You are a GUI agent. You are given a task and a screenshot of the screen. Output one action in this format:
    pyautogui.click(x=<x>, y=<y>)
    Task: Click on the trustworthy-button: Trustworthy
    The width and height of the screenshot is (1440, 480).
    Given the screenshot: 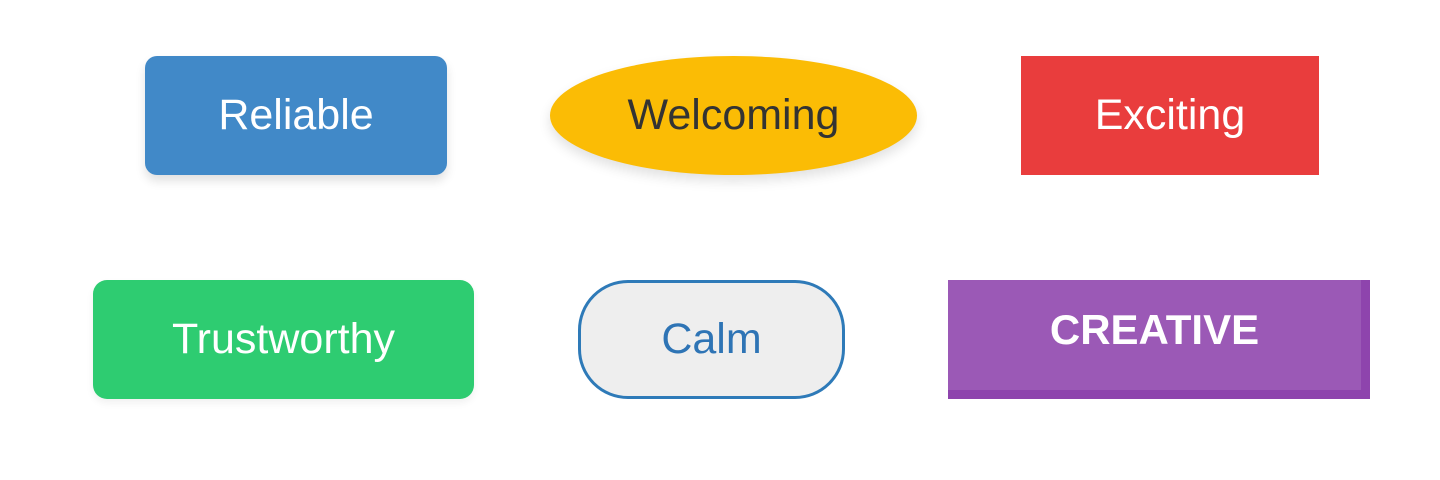 What is the action you would take?
    pyautogui.click(x=283, y=339)
    